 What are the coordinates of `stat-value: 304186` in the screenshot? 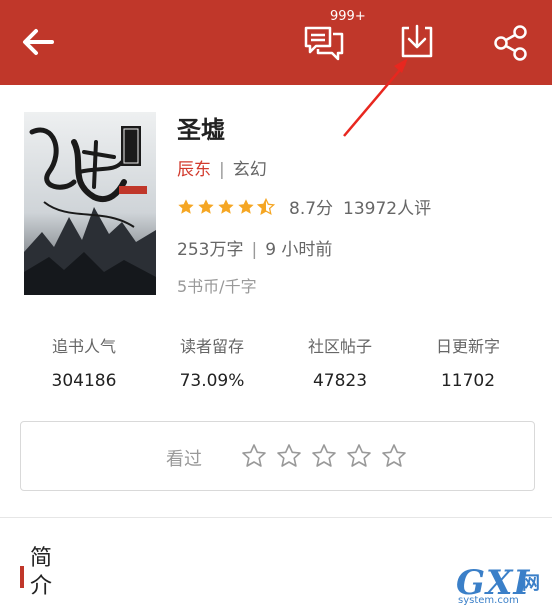 It's located at (84, 381).